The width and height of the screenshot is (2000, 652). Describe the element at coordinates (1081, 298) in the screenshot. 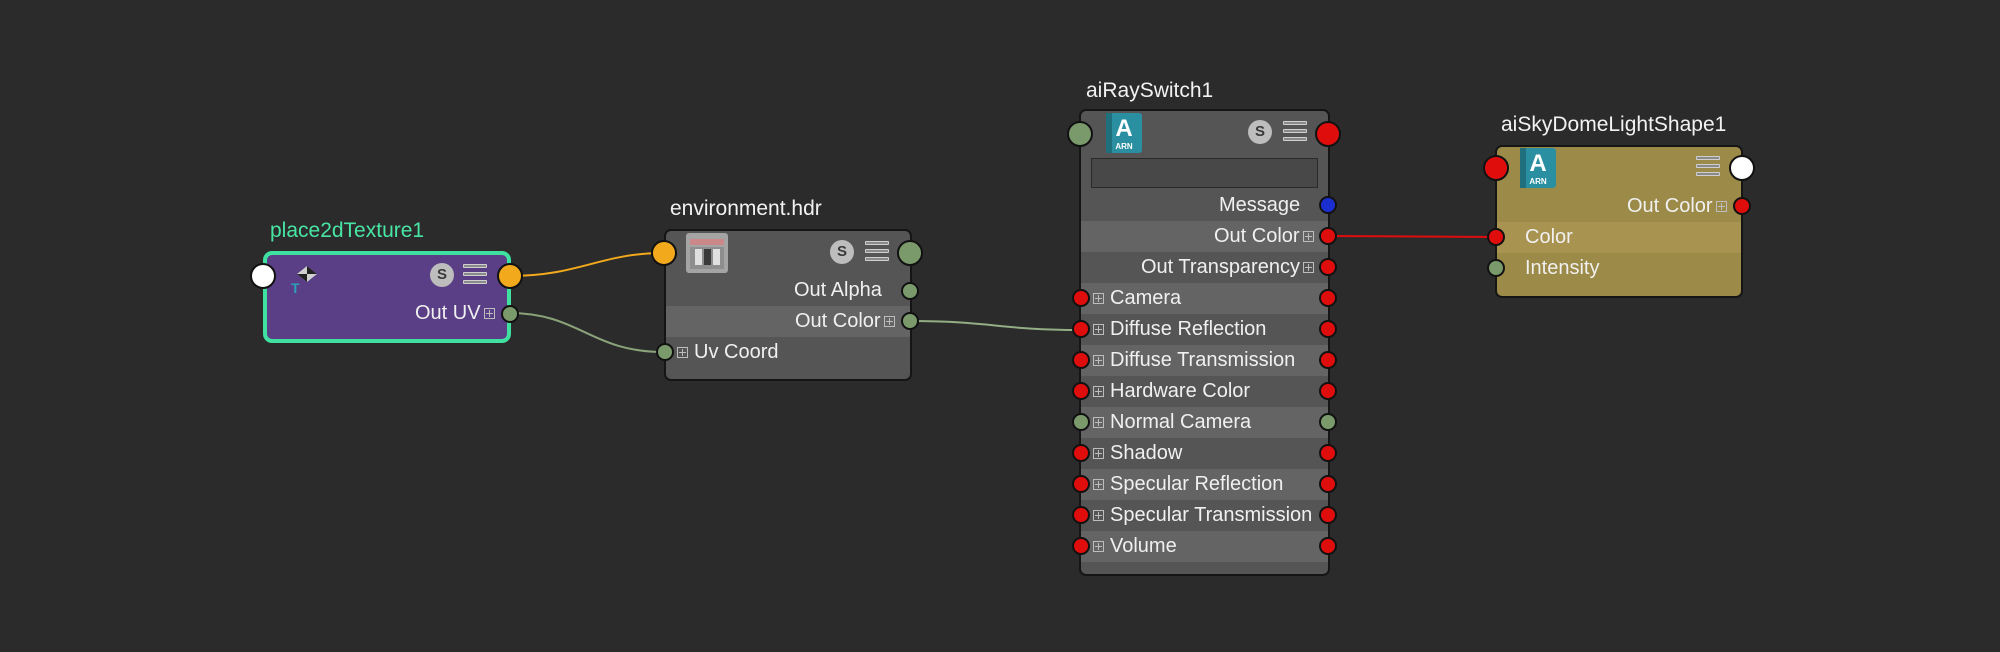

I see `ray-camera-in-port` at that location.